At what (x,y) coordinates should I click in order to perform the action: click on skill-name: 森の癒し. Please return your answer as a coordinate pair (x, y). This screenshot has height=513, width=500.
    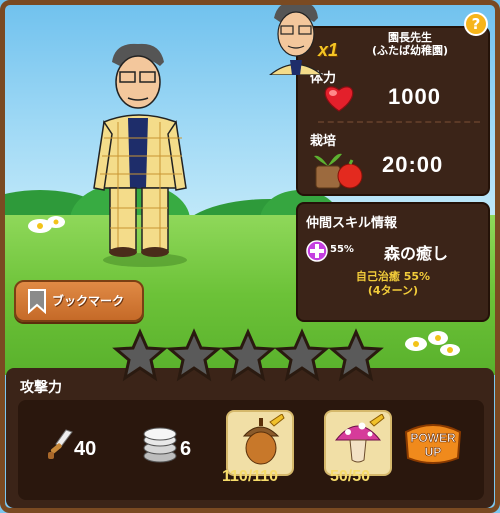
    Looking at the image, I should click on (416, 253).